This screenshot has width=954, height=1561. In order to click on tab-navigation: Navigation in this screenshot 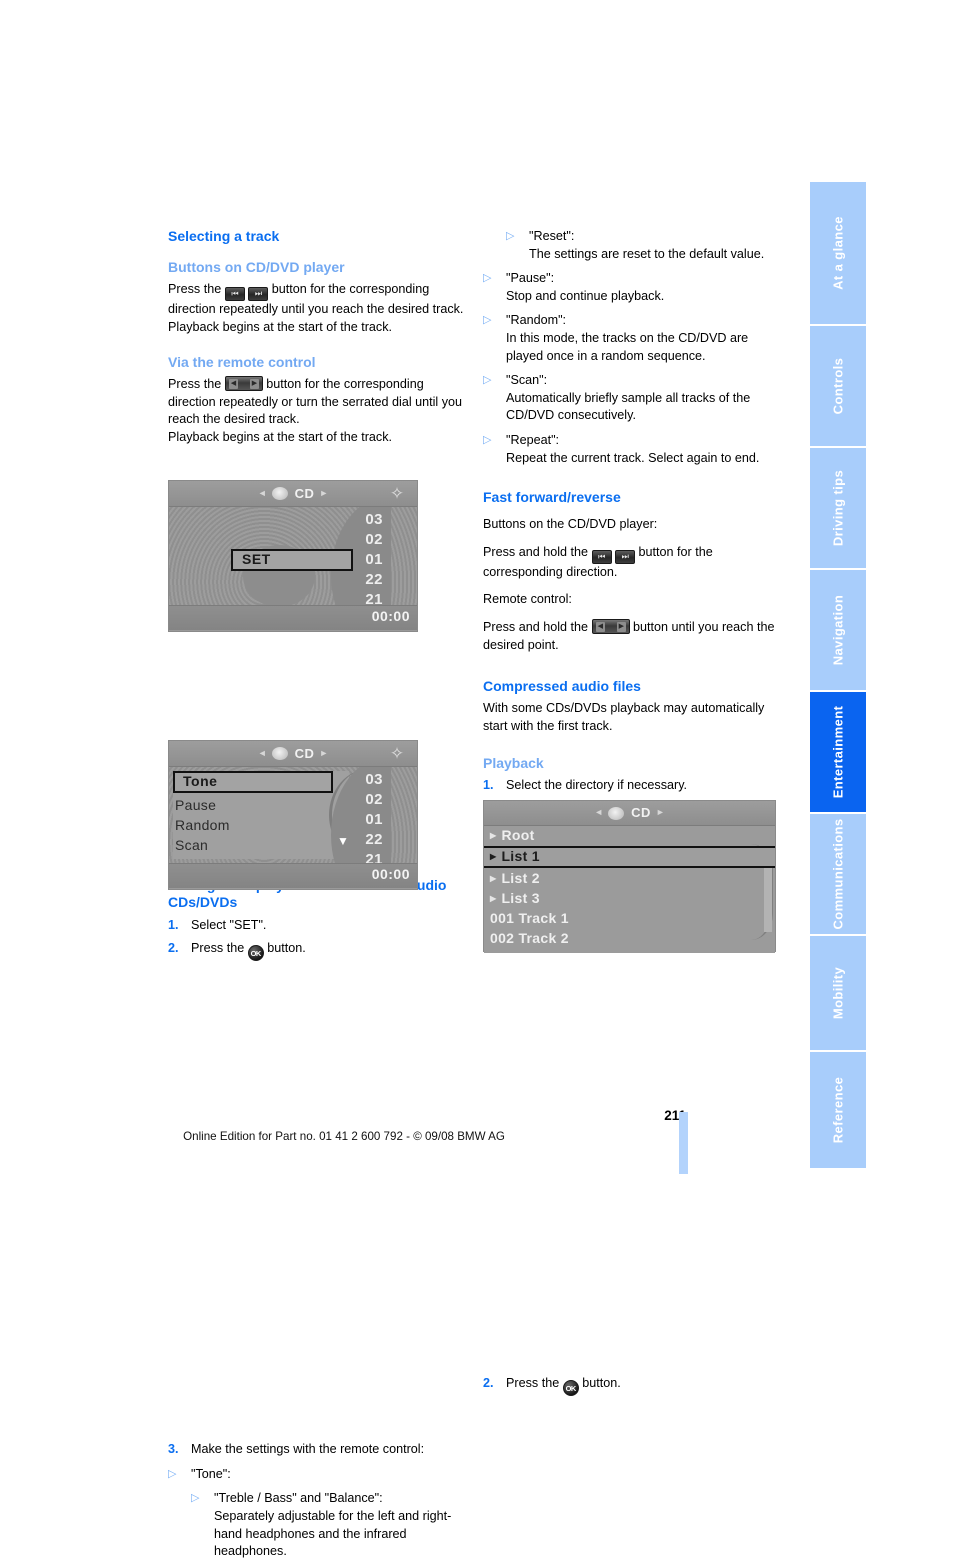, I will do `click(838, 631)`.